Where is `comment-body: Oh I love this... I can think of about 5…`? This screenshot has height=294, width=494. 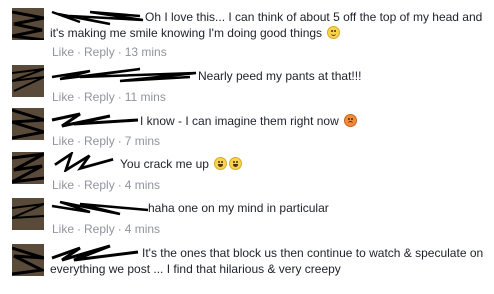 comment-body: Oh I love this... I can think of about 5… is located at coordinates (266, 25).